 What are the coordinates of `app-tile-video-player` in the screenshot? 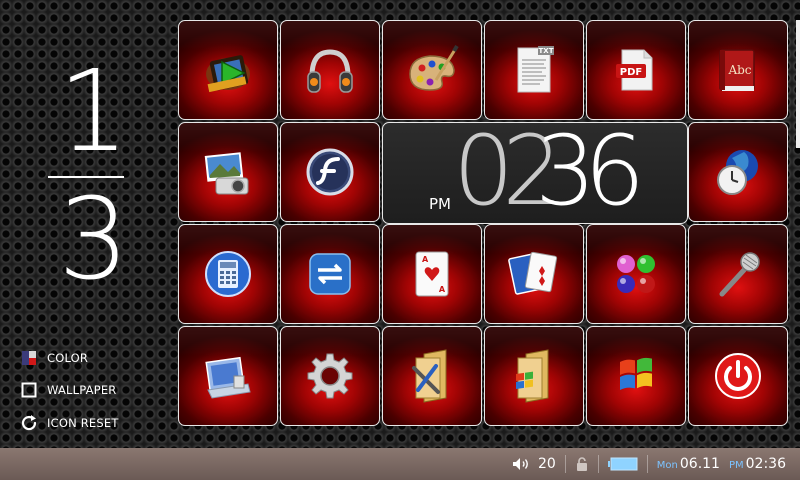 It's located at (228, 70).